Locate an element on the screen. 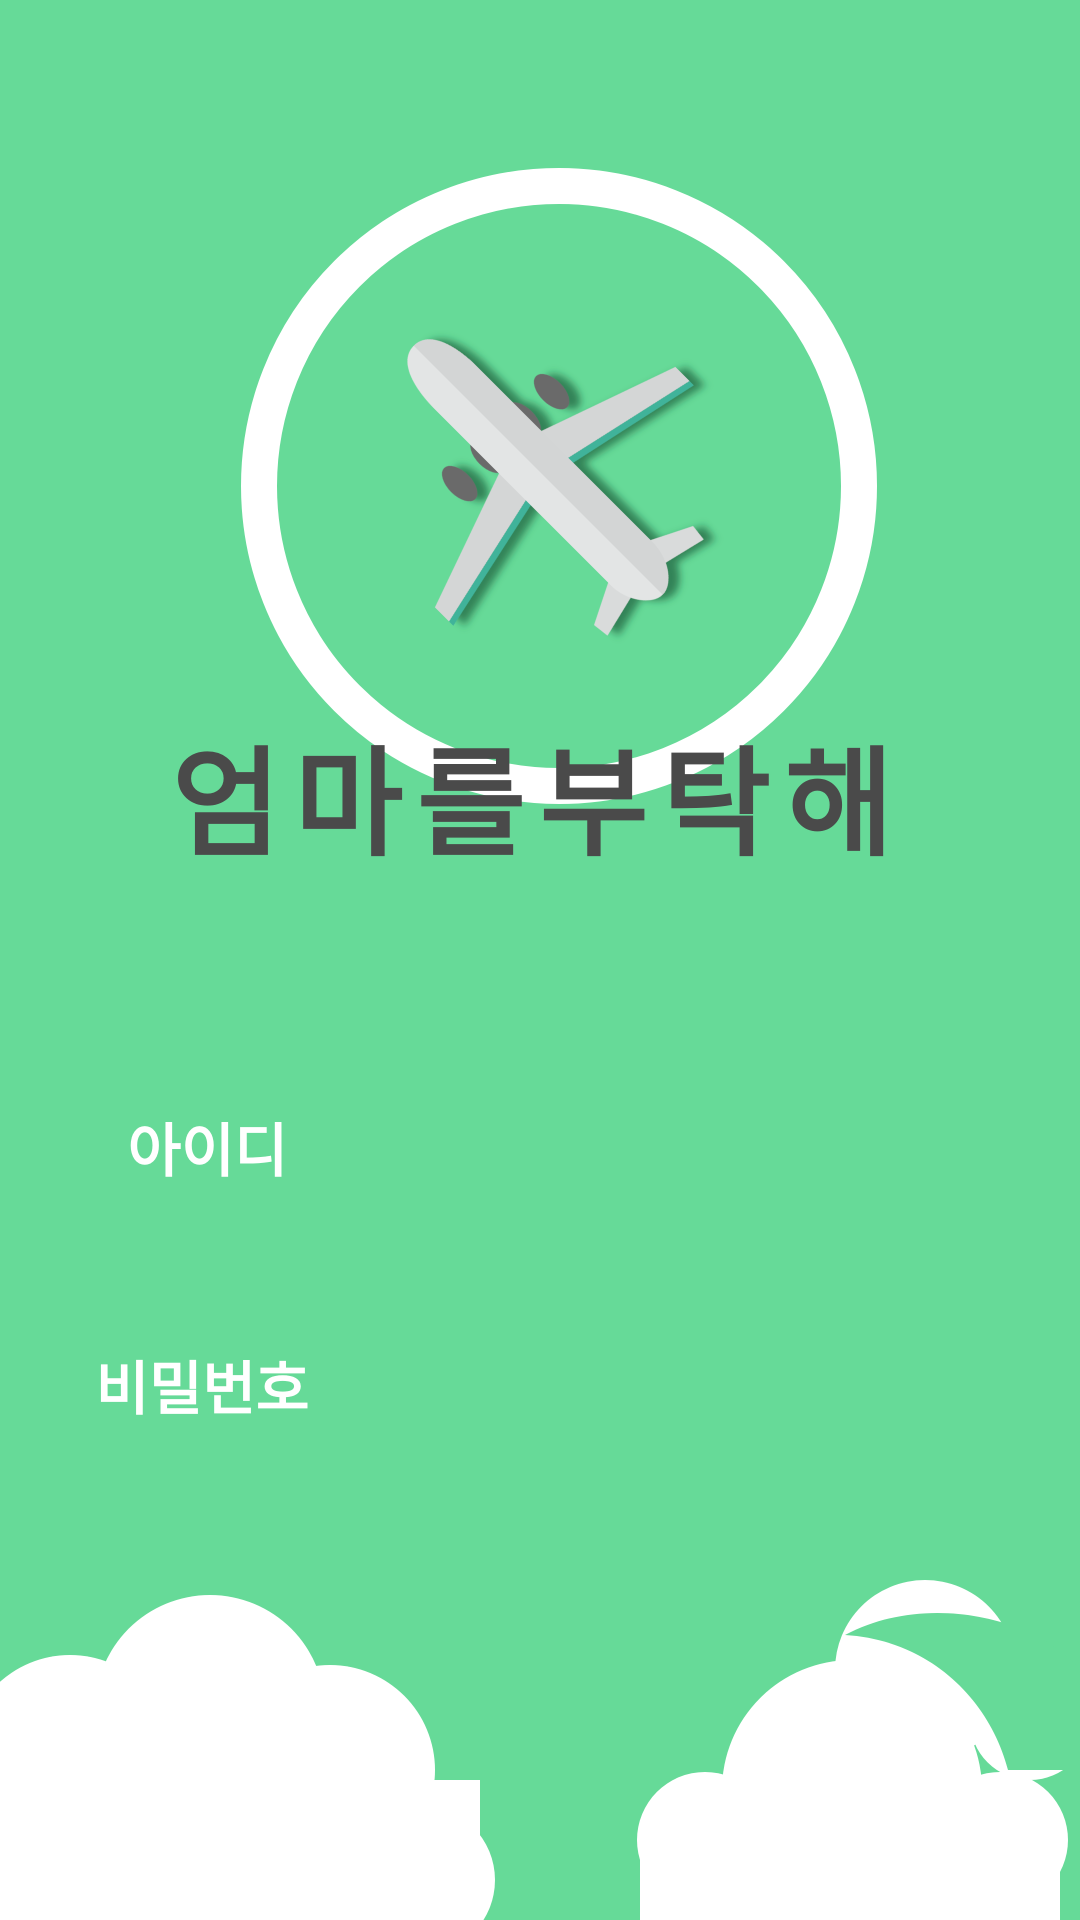 This screenshot has width=1080, height=1920. id-label: 아이디 is located at coordinates (208, 1151).